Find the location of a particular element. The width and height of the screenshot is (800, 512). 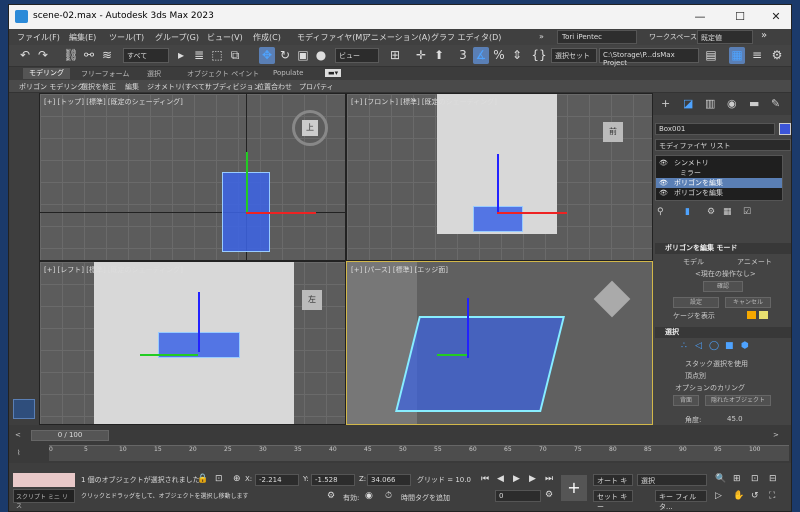

viewport-label: [+] [トップ] [標準] [既定のシェーディング] is located at coordinates (113, 102).